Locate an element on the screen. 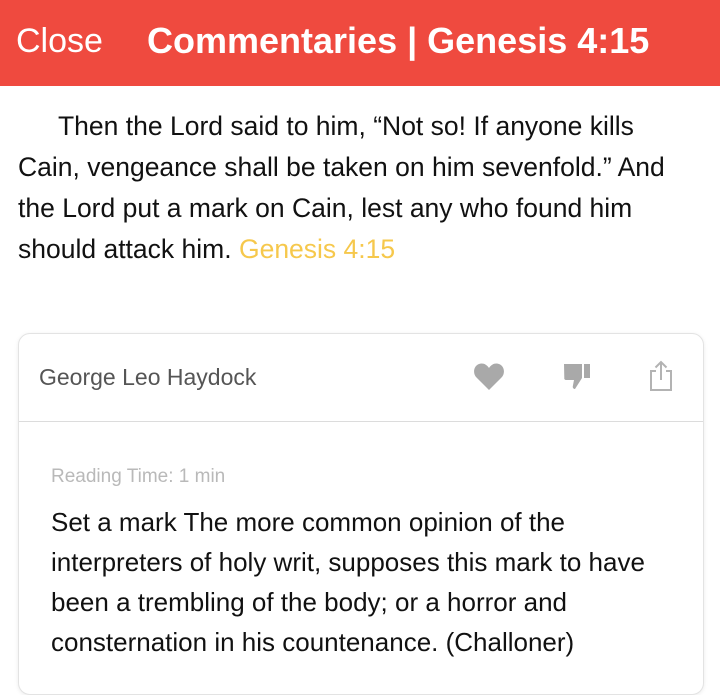 The image size is (720, 695). dislike-button is located at coordinates (577, 376).